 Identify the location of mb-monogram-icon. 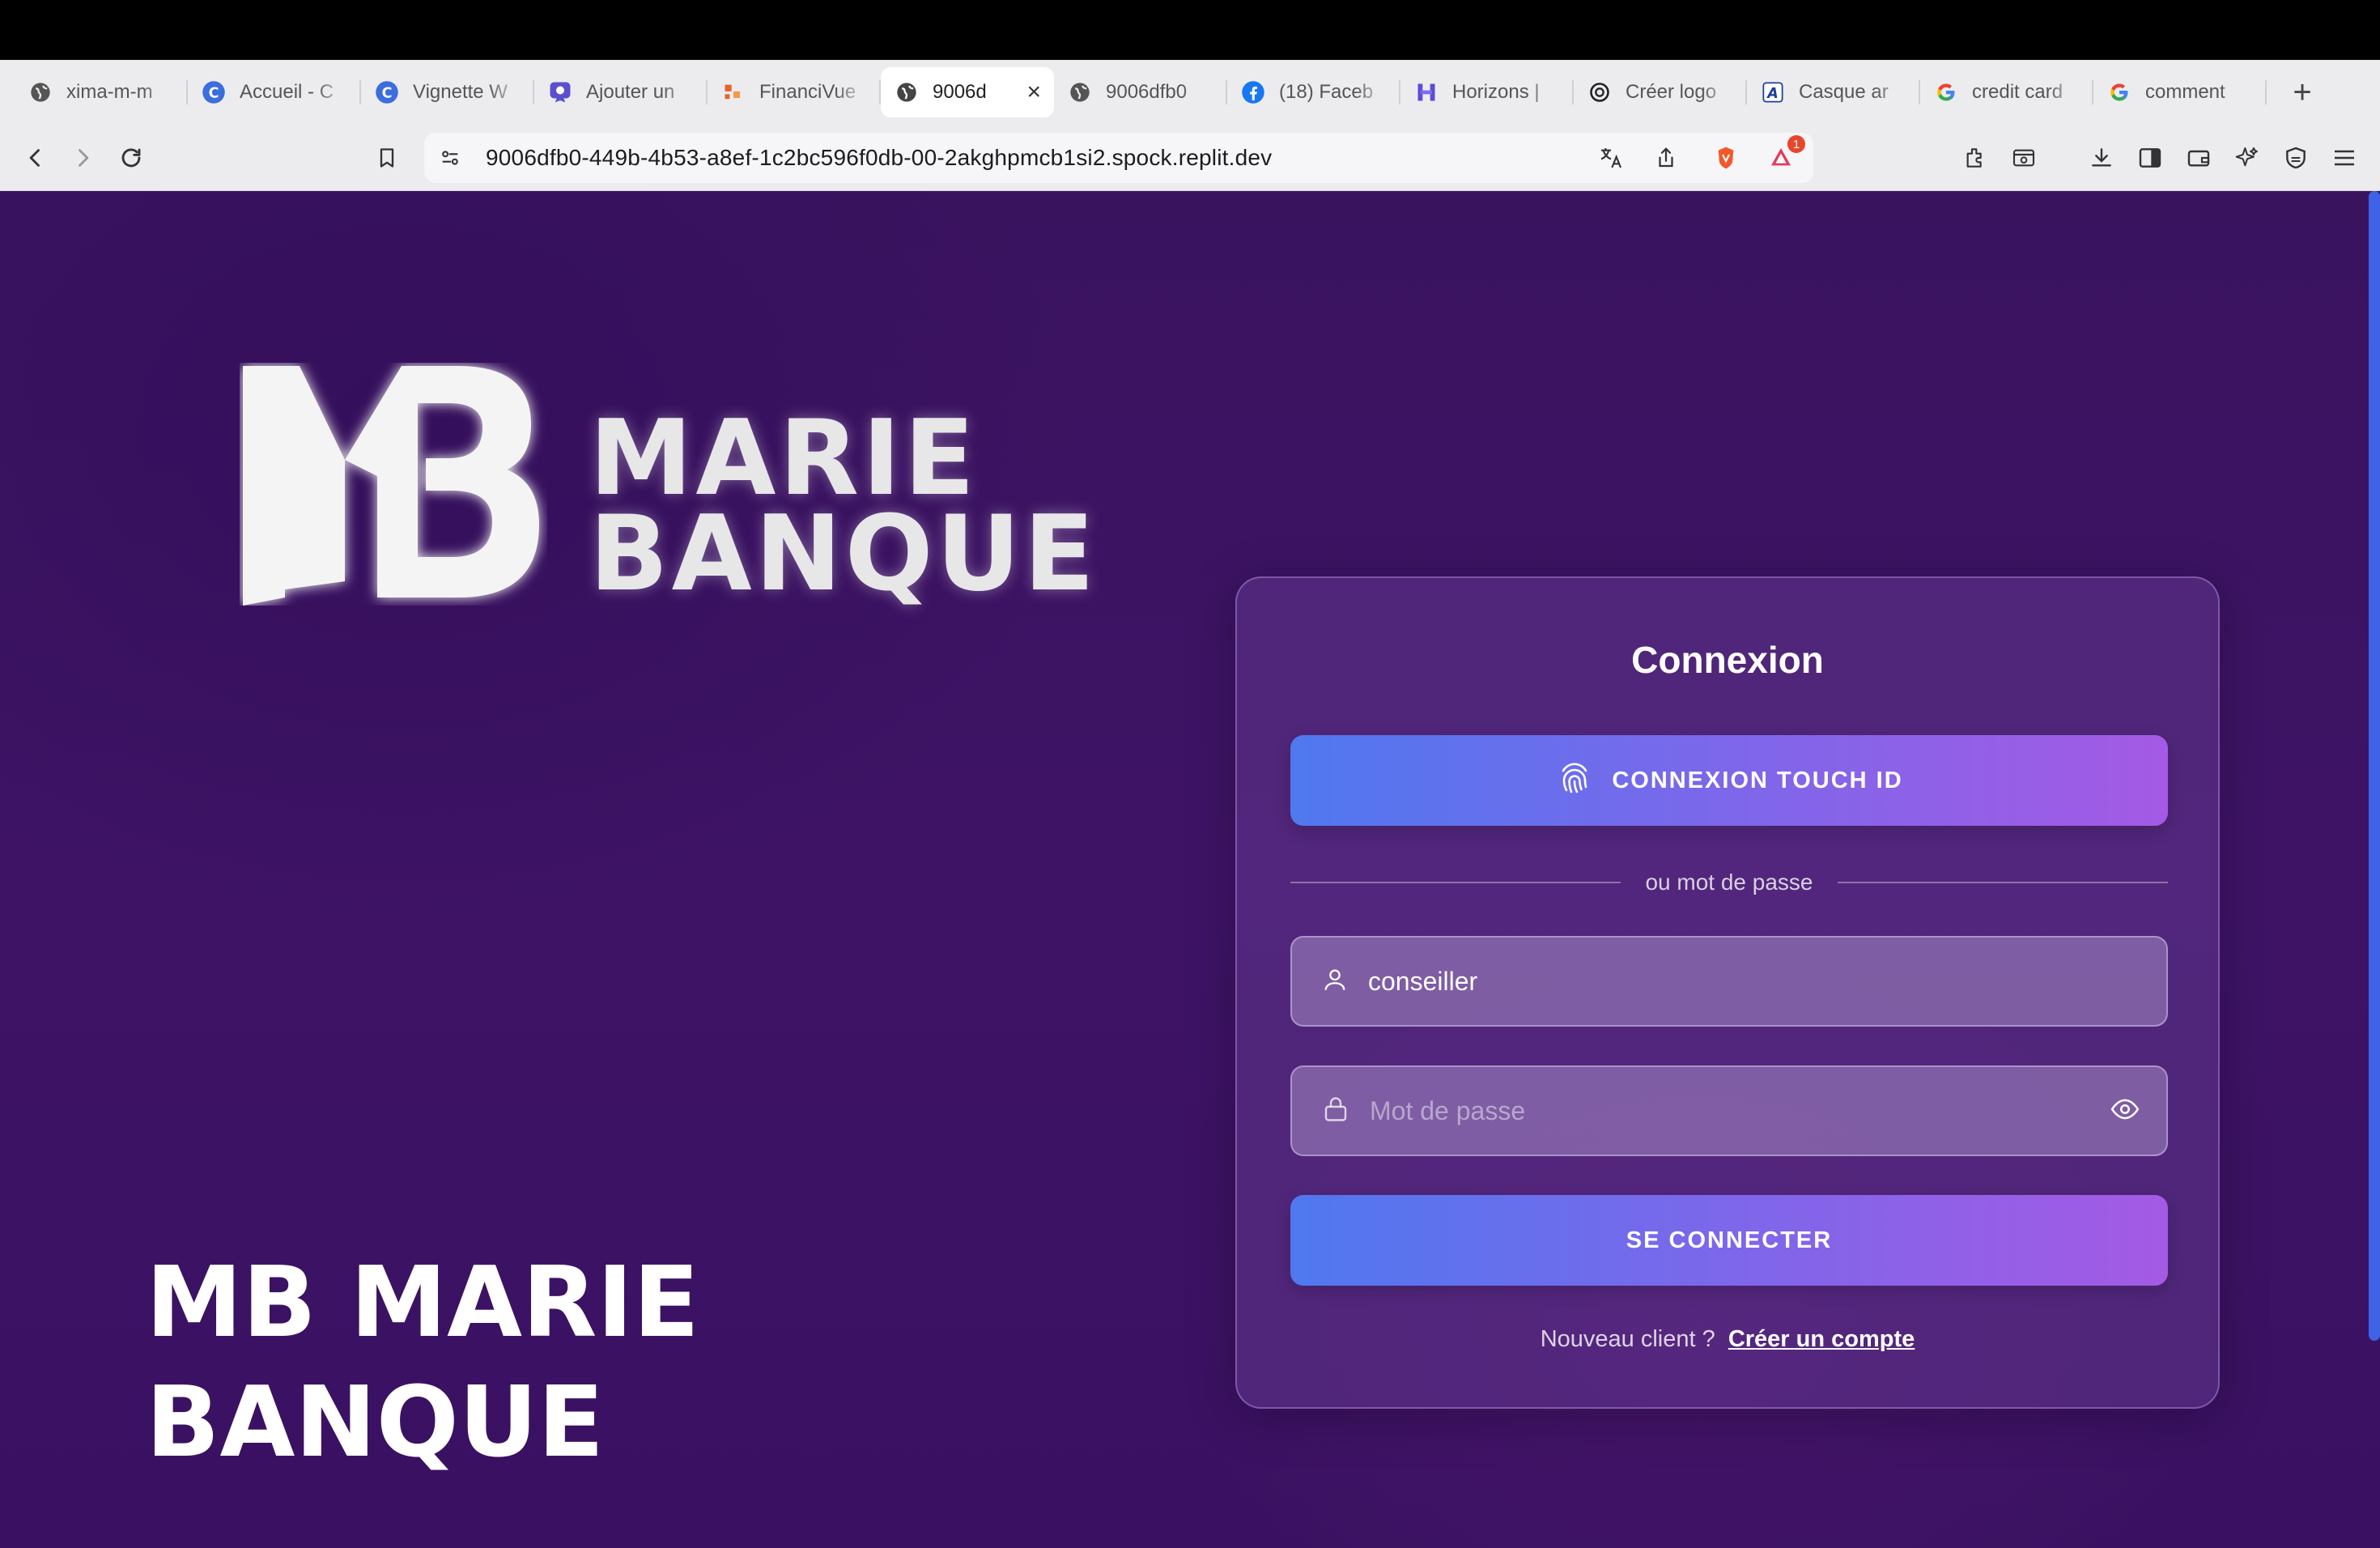
(391, 486).